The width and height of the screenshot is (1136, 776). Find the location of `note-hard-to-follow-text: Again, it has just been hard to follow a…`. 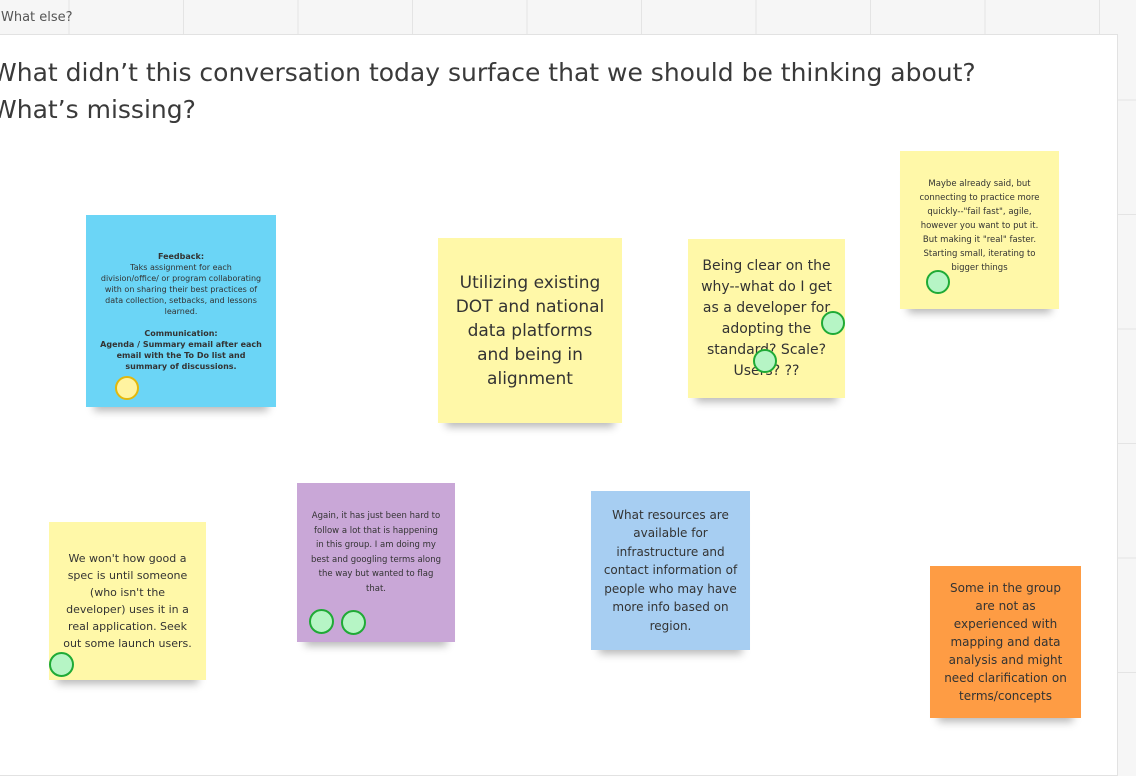

note-hard-to-follow-text: Again, it has just been hard to follow a… is located at coordinates (376, 552).